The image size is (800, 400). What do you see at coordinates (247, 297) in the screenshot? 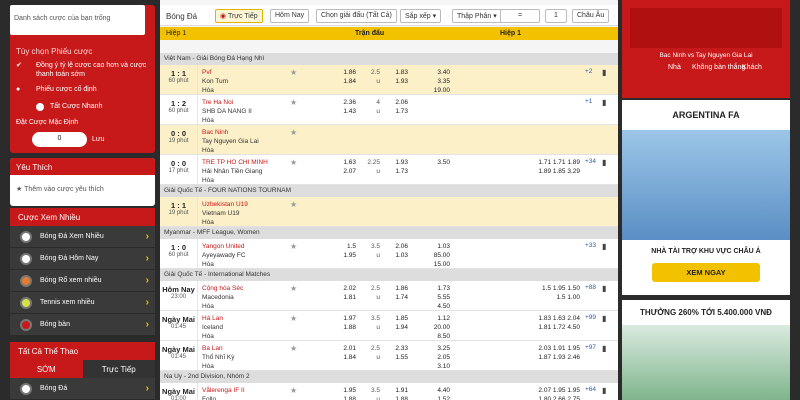
I see `away-team: Macedonia` at bounding box center [247, 297].